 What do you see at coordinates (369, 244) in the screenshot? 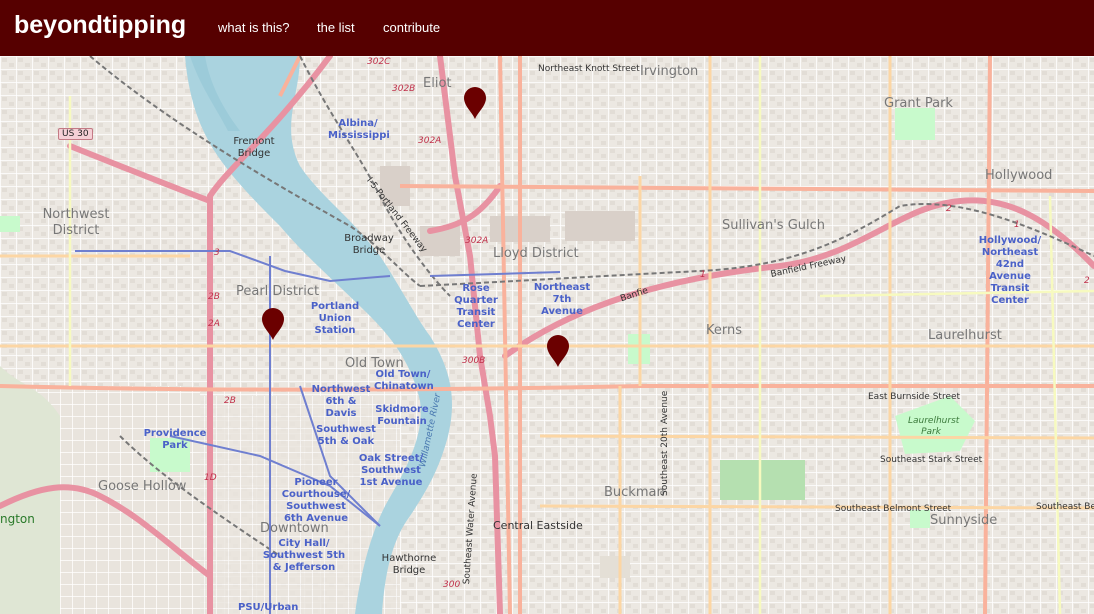
I see `bridge-label: Broadway Bridge` at bounding box center [369, 244].